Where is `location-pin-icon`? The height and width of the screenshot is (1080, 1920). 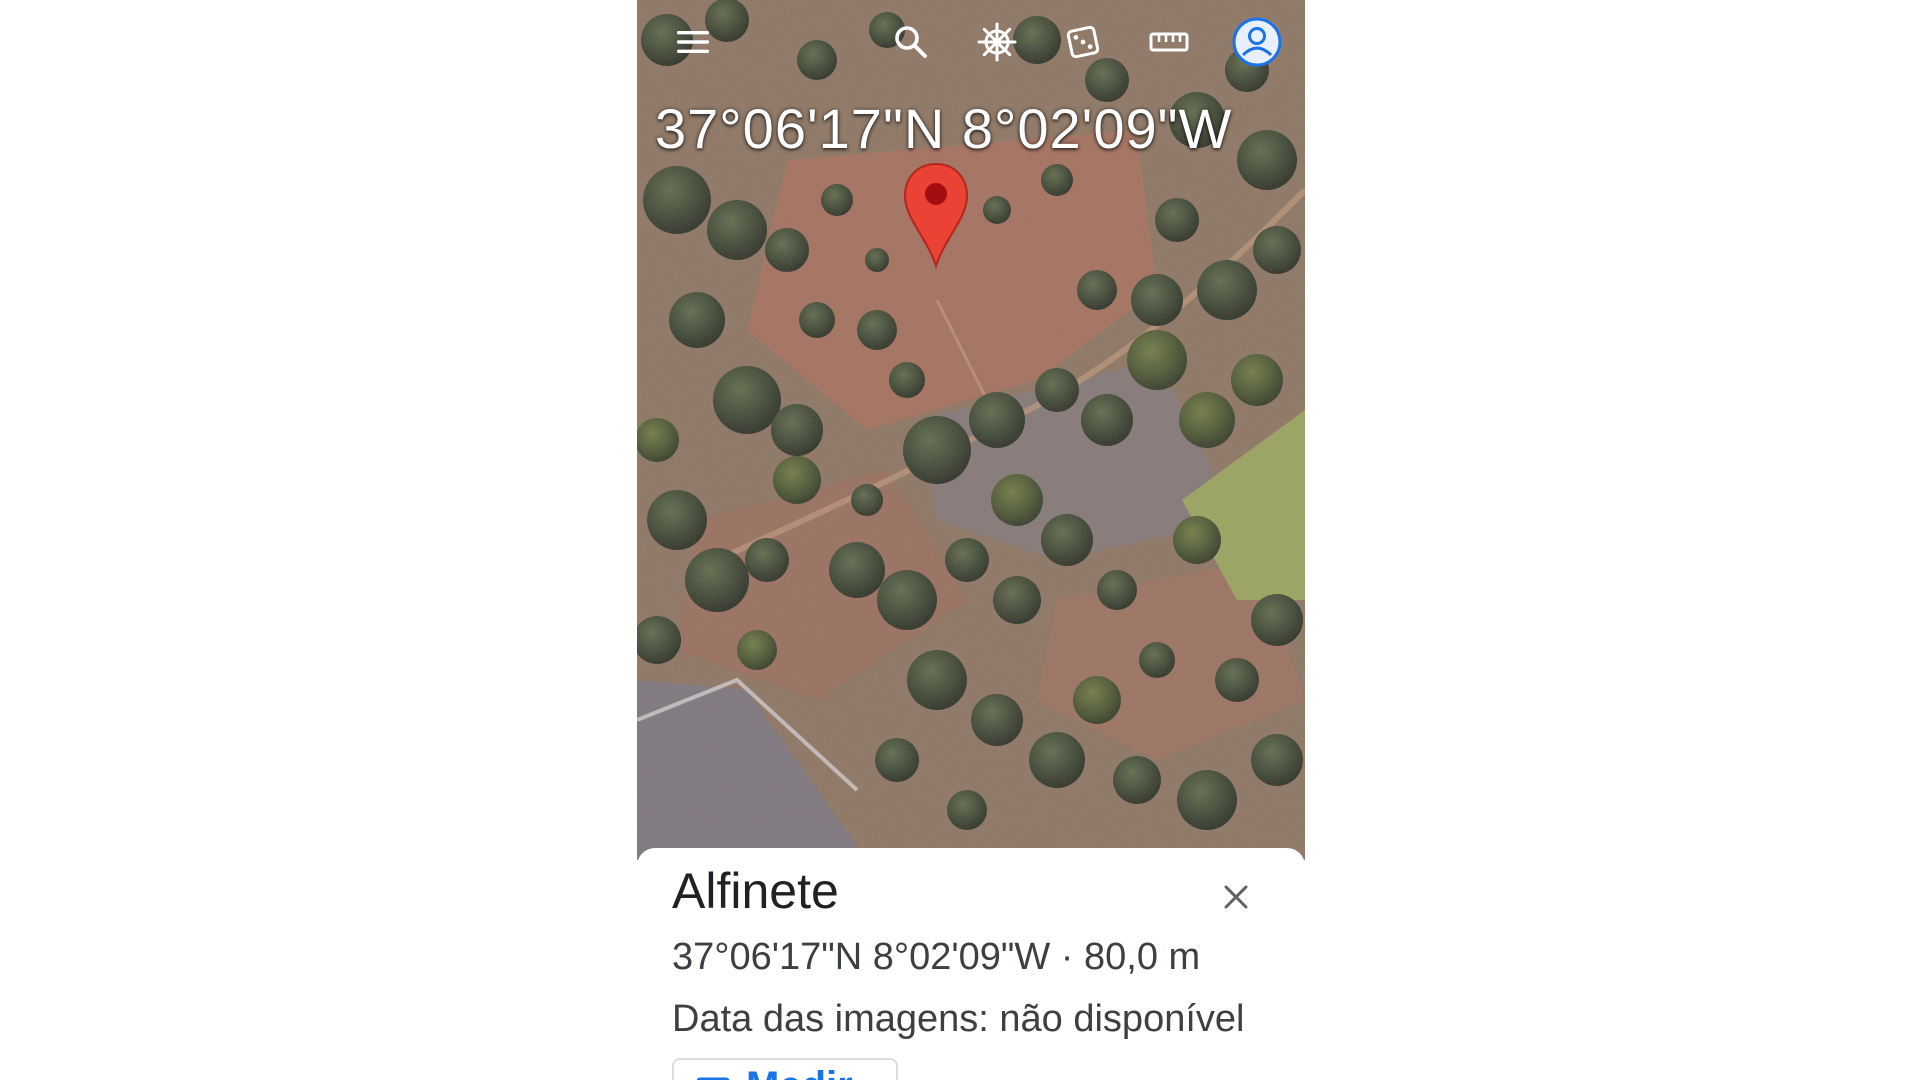
location-pin-icon is located at coordinates (936, 215).